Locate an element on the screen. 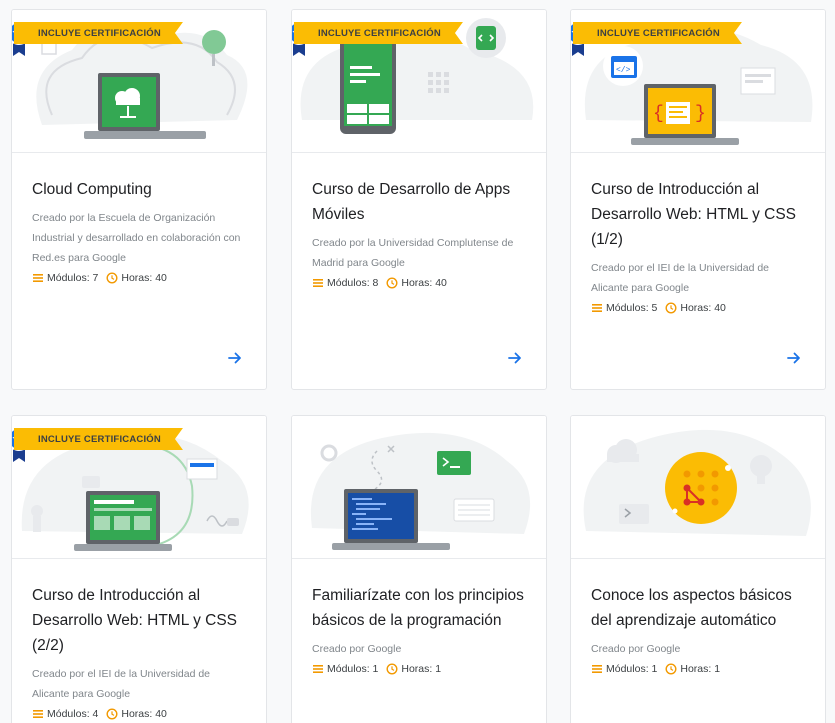 The width and height of the screenshot is (835, 723). modules-count: Módulos: 7 is located at coordinates (73, 278).